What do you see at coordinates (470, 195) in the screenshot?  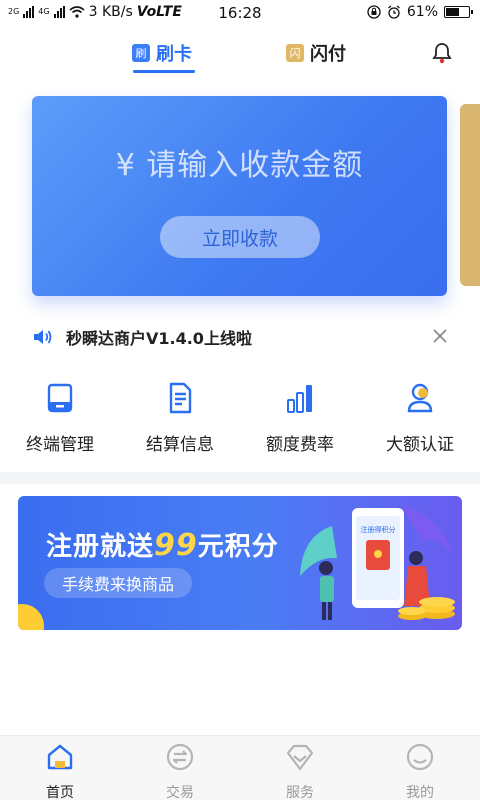 I see `next-card-peek` at bounding box center [470, 195].